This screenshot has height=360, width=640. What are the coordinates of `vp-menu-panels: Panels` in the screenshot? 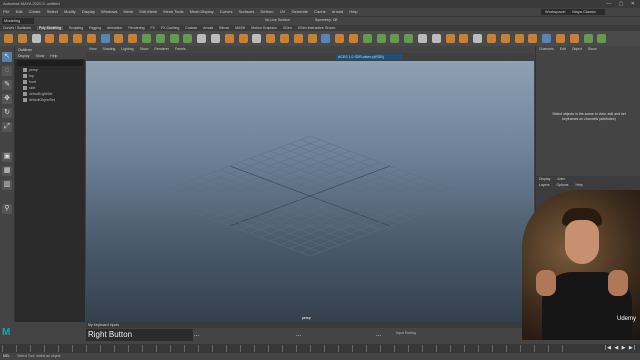 It's located at (180, 49).